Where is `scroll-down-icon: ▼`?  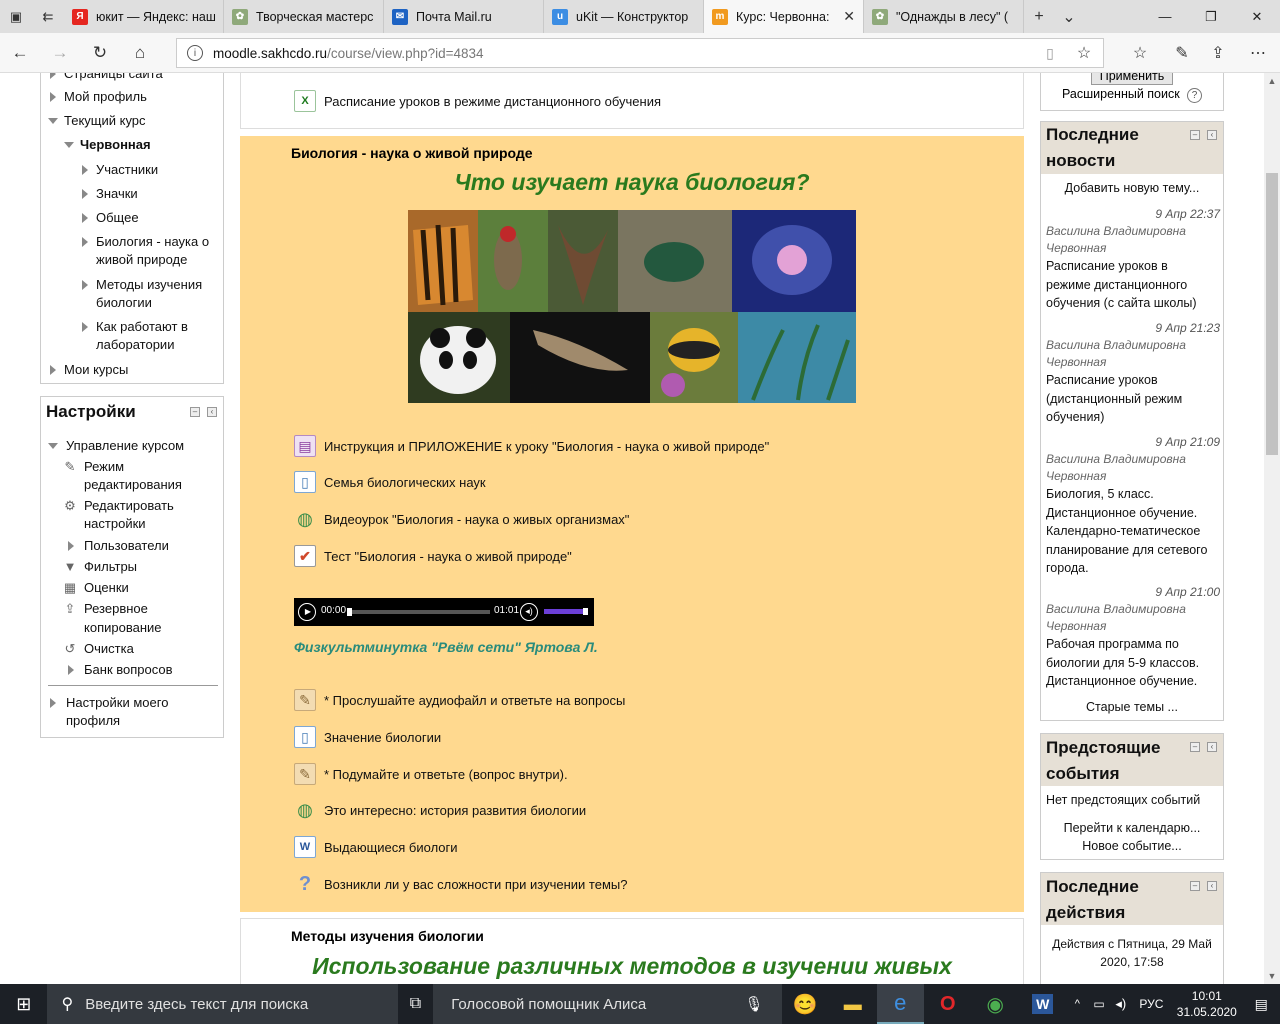 scroll-down-icon: ▼ is located at coordinates (1272, 976).